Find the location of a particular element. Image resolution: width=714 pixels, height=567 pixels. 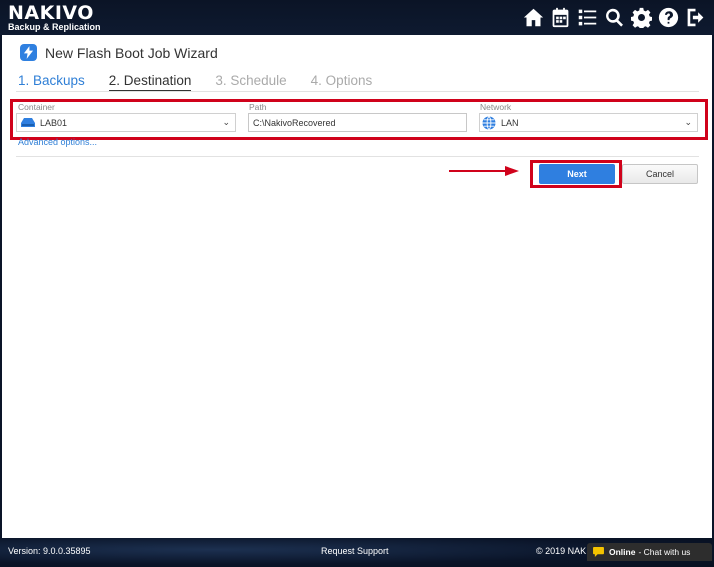

search-icon is located at coordinates (614, 17).